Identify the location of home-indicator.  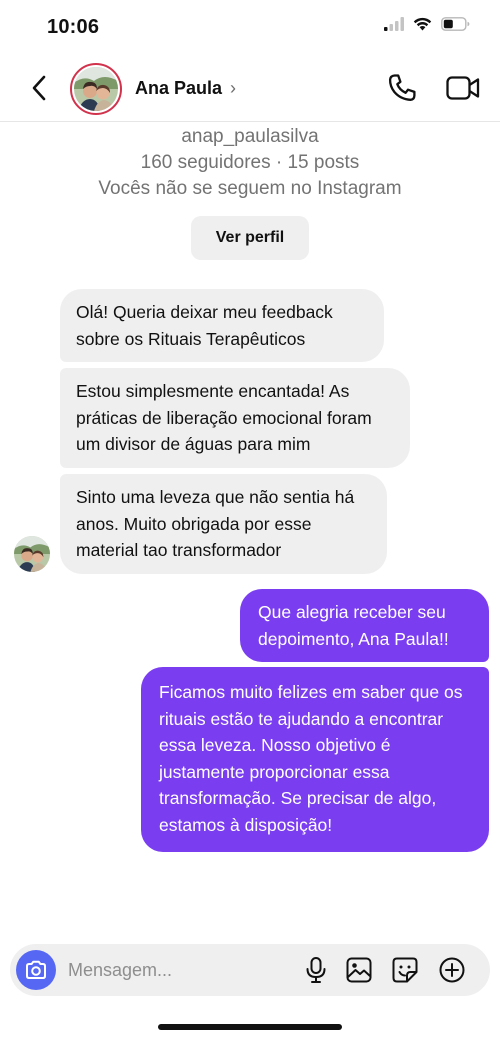
(250, 1027).